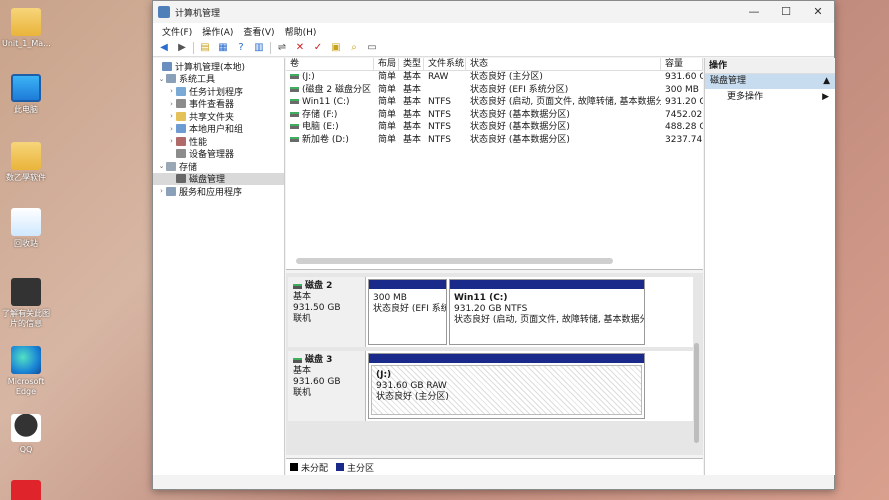  Describe the element at coordinates (218, 91) in the screenshot. I see `tree-item-task-scheduler: › 任务计划程序` at that location.